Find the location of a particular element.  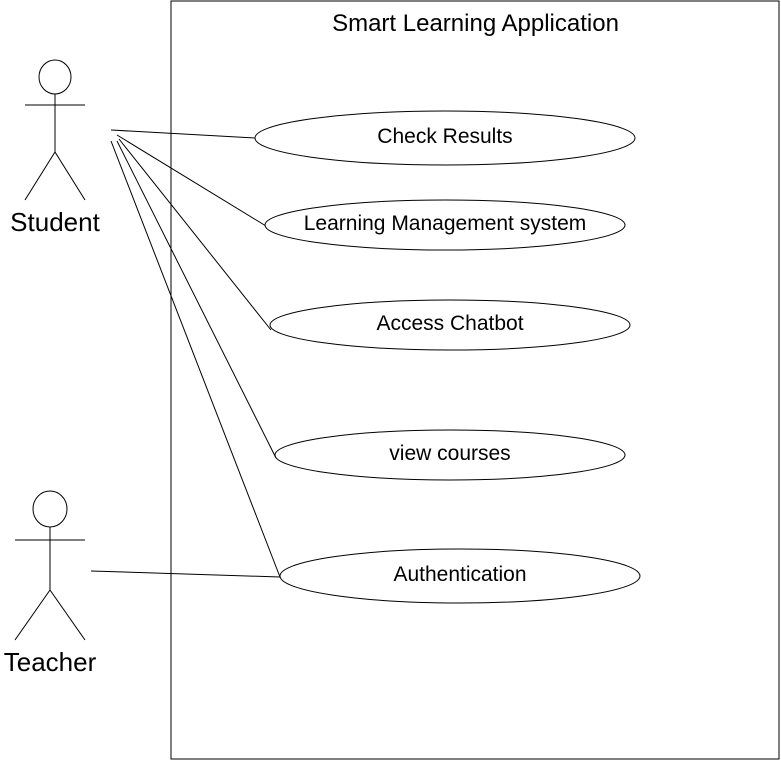

system-title: Smart Learning Application is located at coordinates (475, 23).